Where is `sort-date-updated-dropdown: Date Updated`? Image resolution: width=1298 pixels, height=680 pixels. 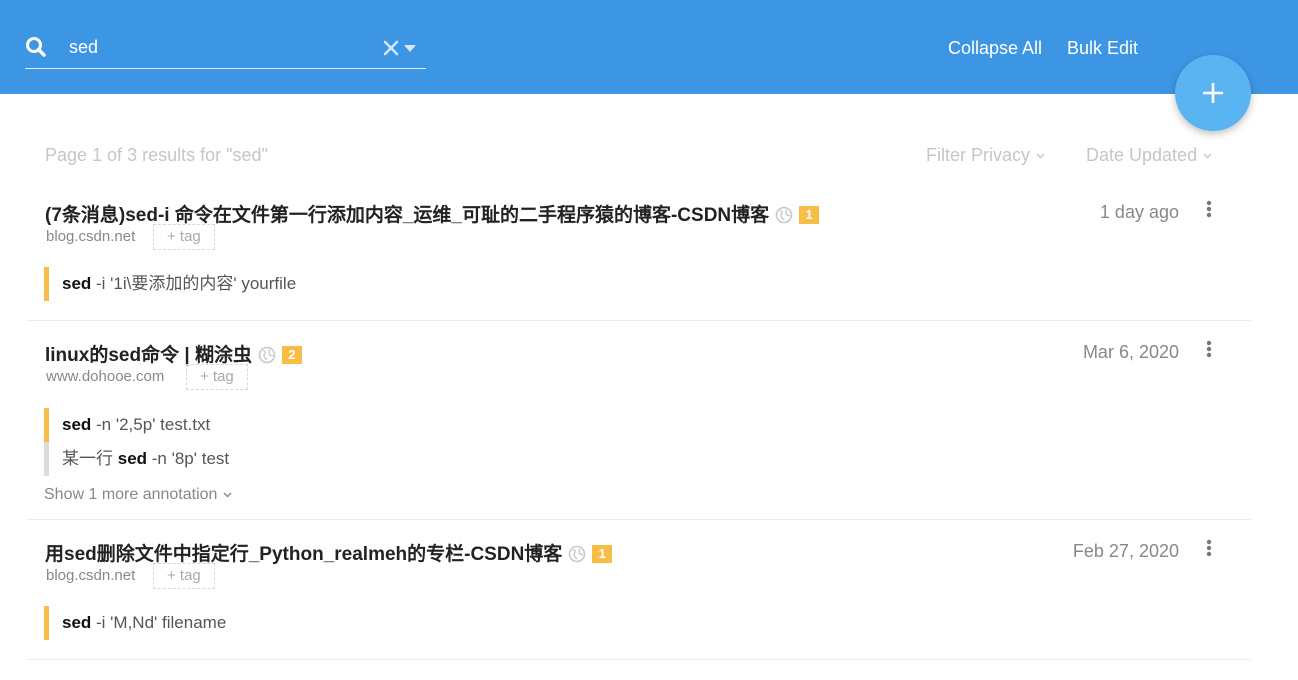
sort-date-updated-dropdown: Date Updated is located at coordinates (1149, 155).